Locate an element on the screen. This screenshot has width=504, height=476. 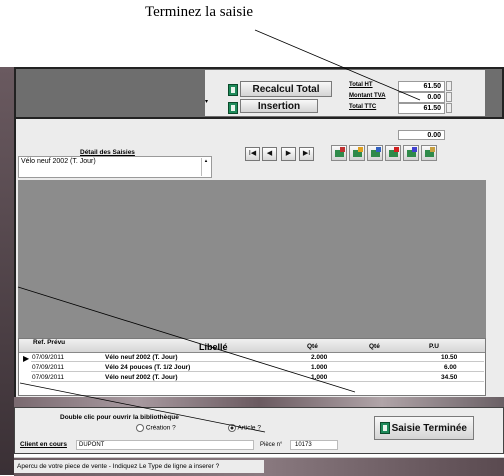
radio-article-label: Article ? is located at coordinates (249, 428).